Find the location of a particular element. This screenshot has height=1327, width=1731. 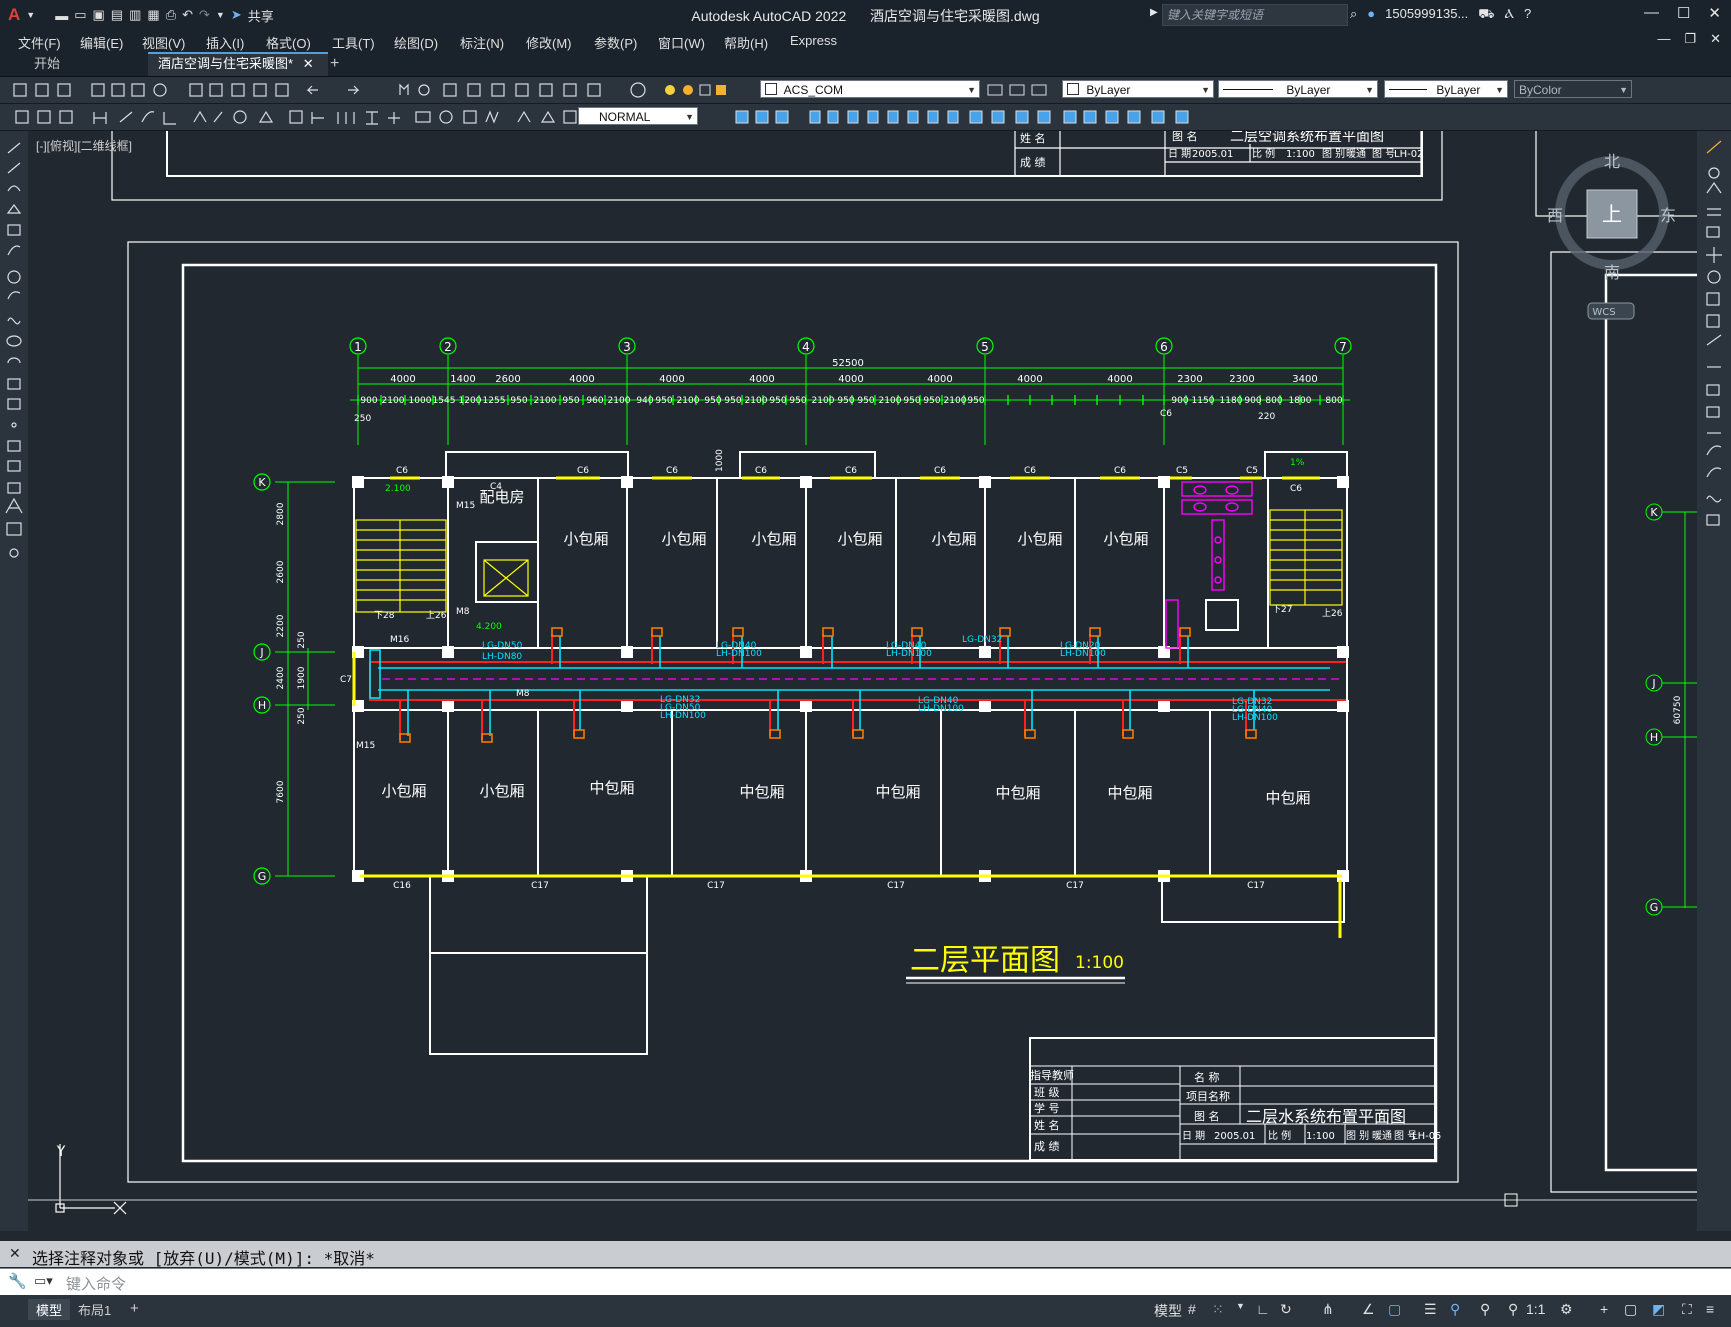

viewcube-wcs: WCS is located at coordinates (1603, 312).